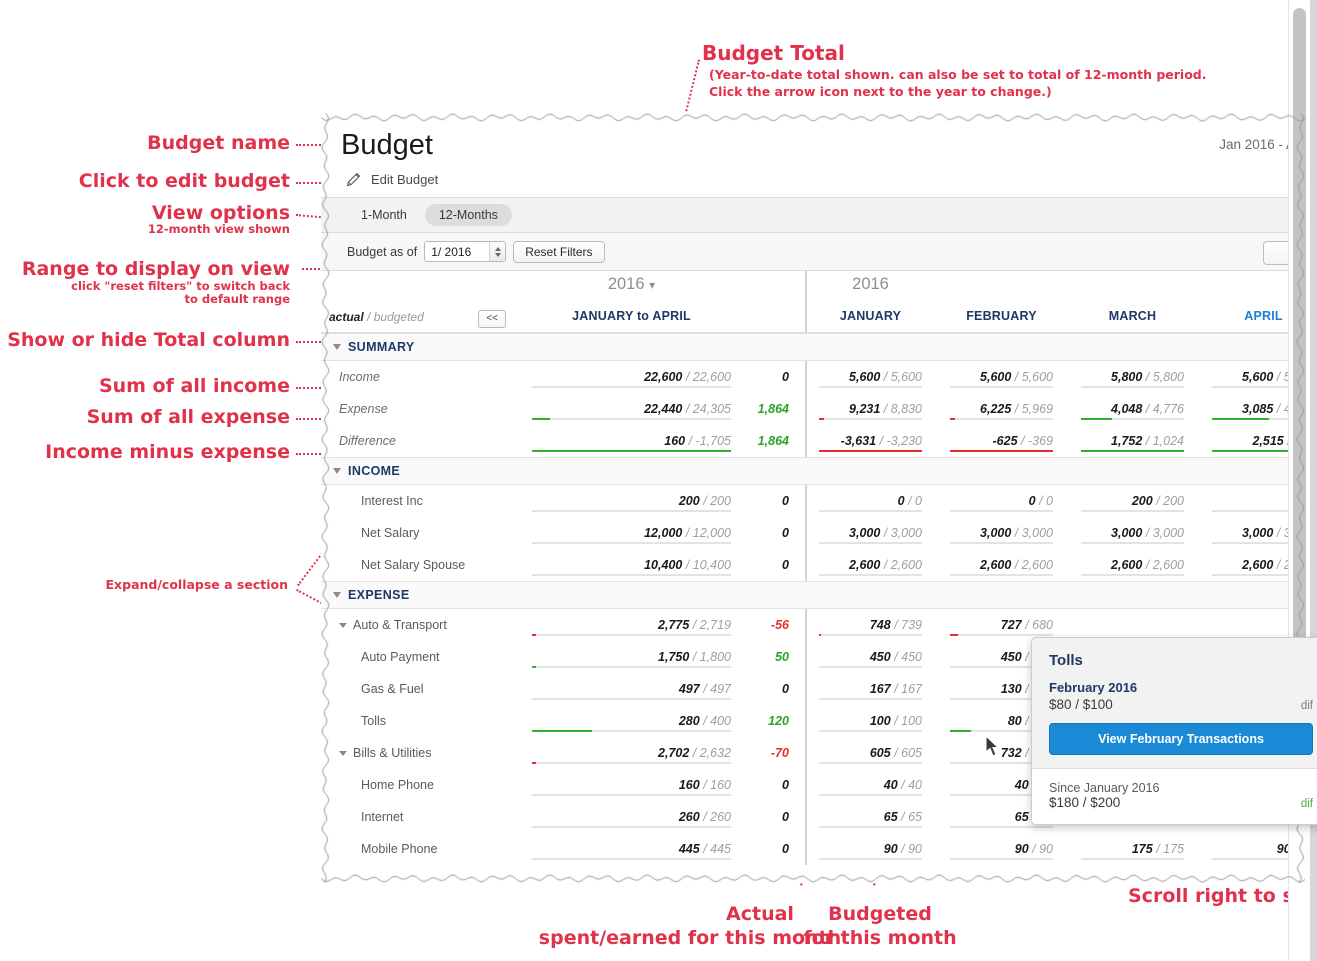 The height and width of the screenshot is (961, 1317). What do you see at coordinates (1132, 849) in the screenshot?
I see `month-cell-march: 175 / 175` at bounding box center [1132, 849].